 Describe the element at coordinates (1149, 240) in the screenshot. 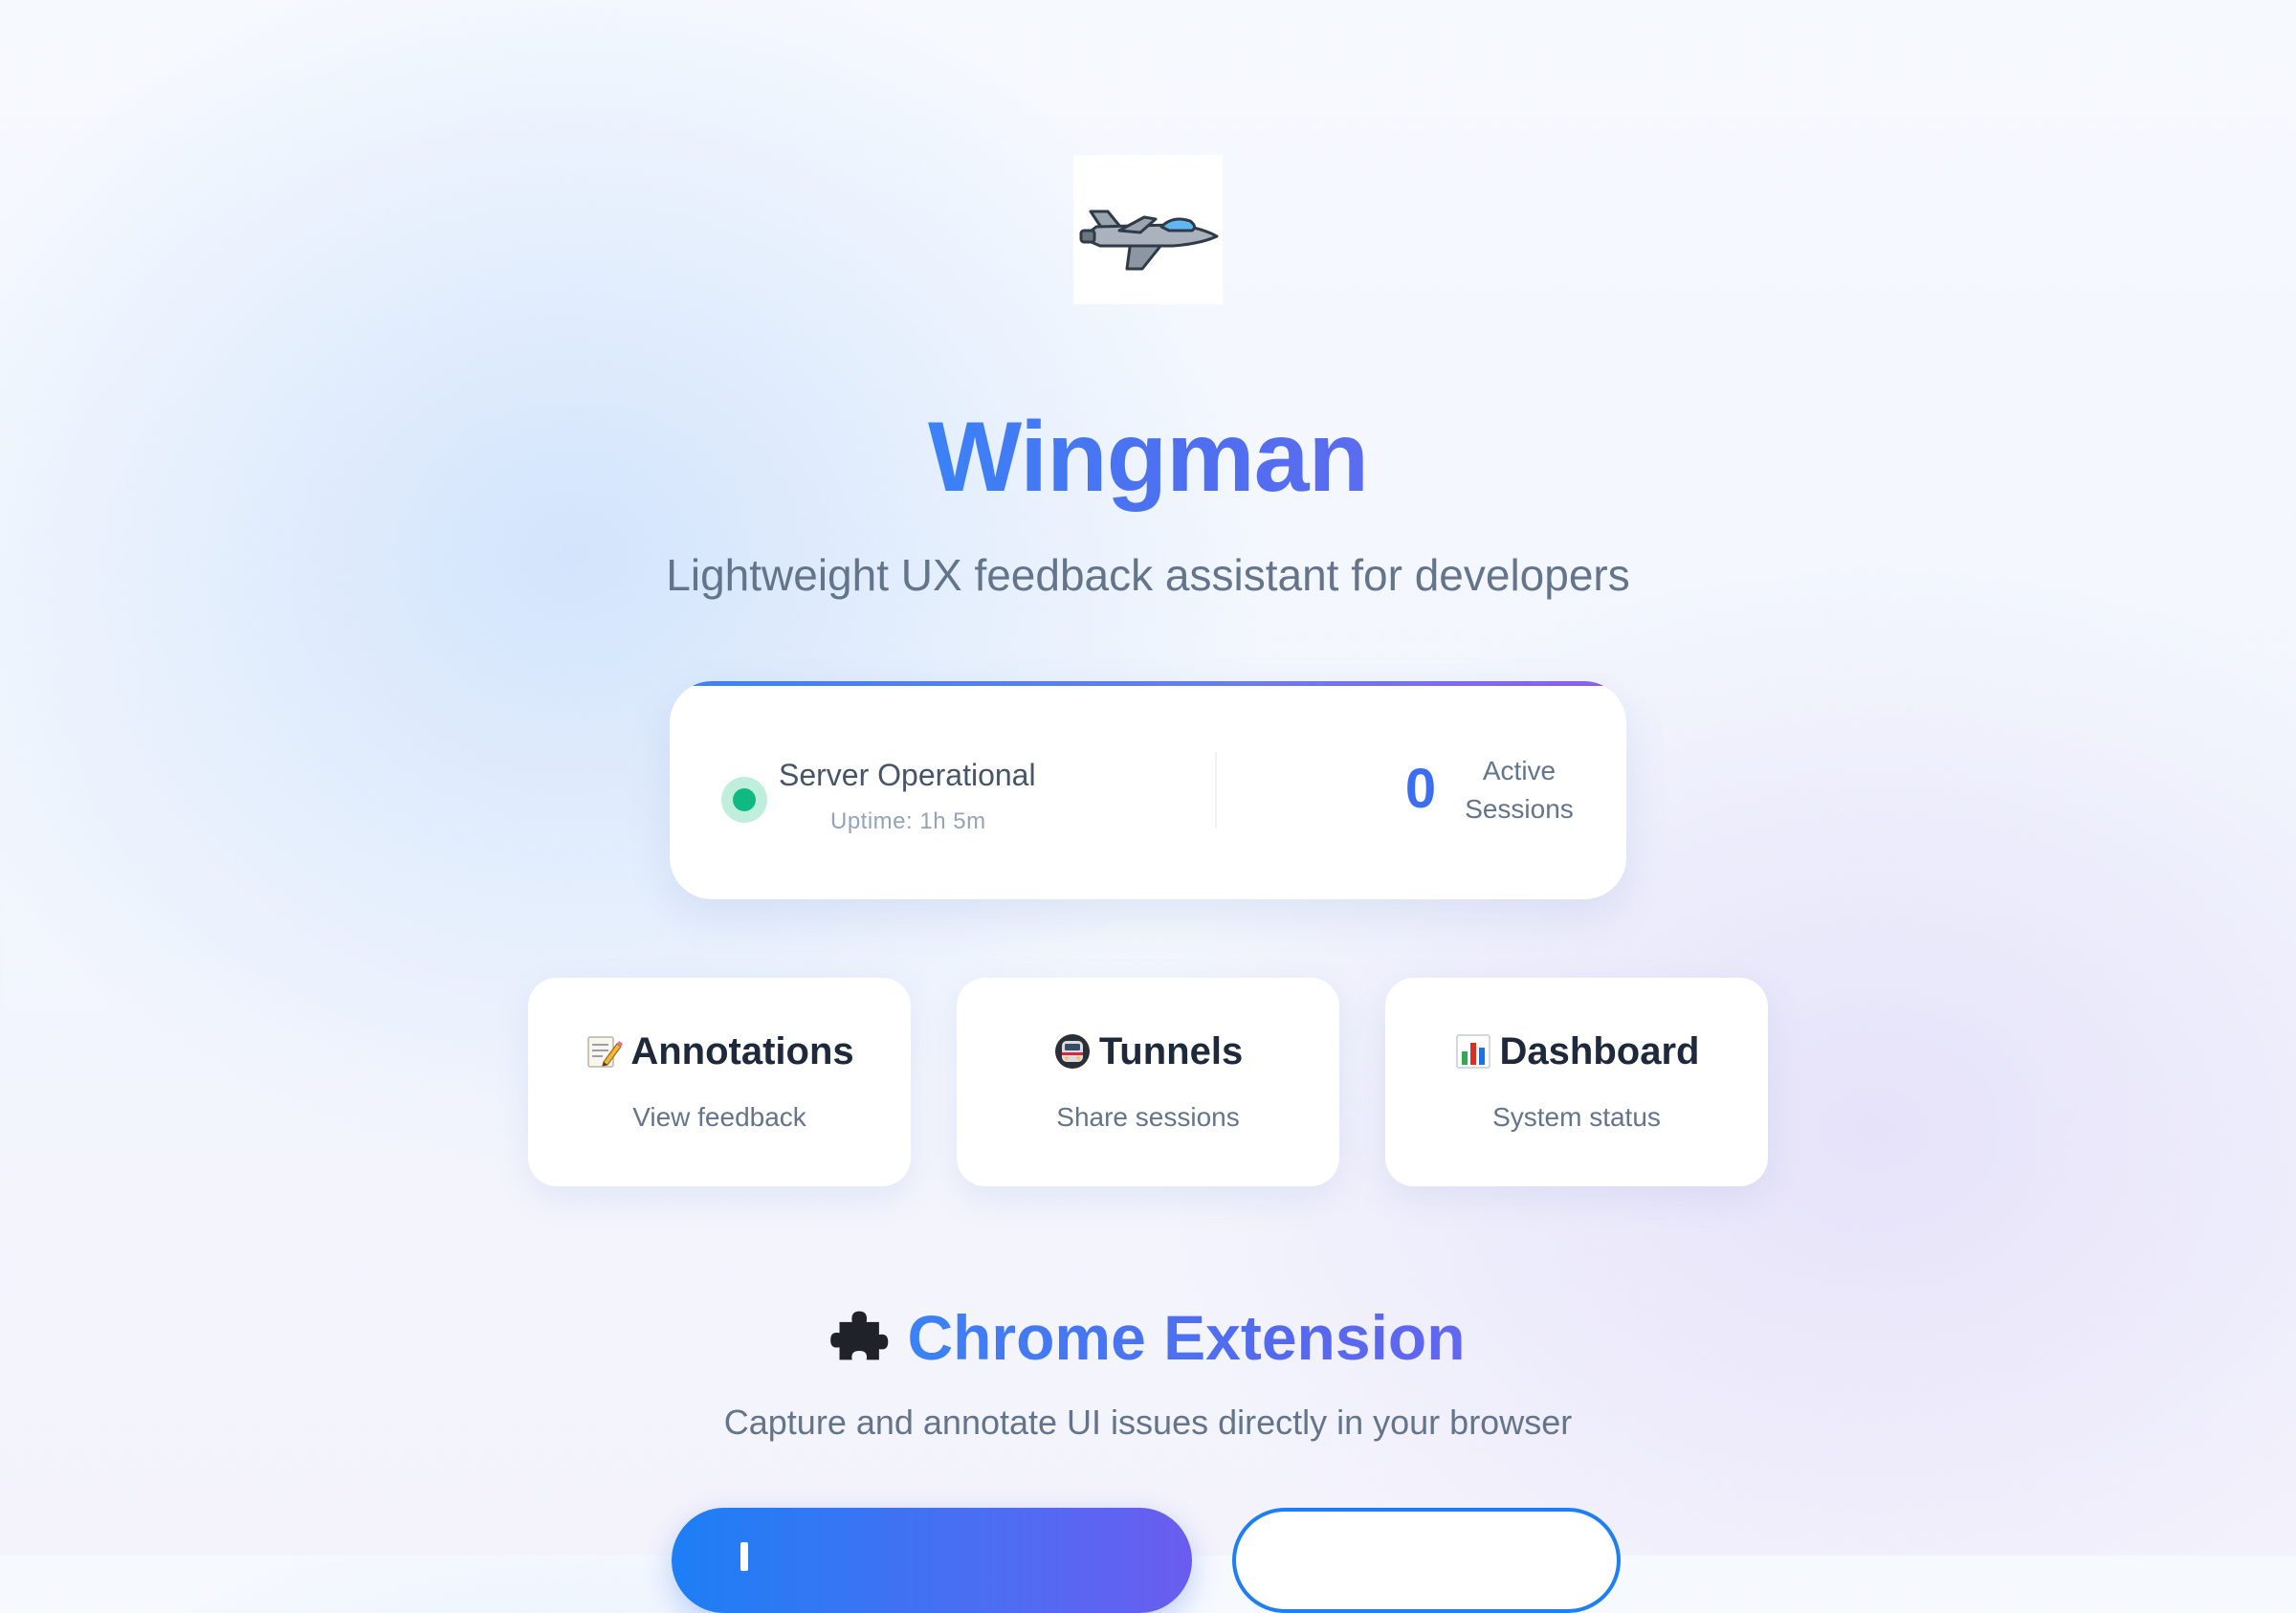

I see `fighter-jet-icon` at that location.